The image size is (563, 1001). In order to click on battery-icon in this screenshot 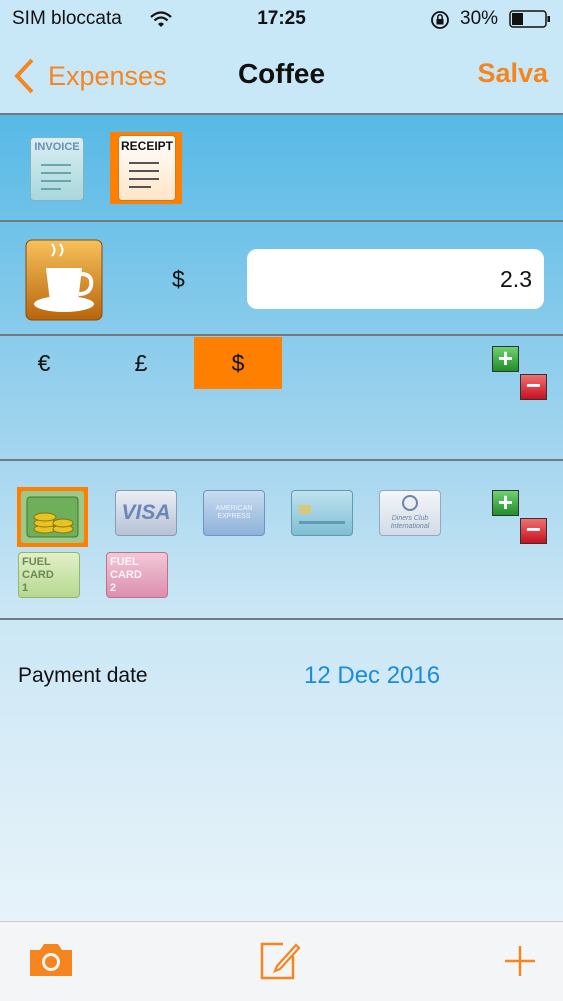, I will do `click(529, 19)`.